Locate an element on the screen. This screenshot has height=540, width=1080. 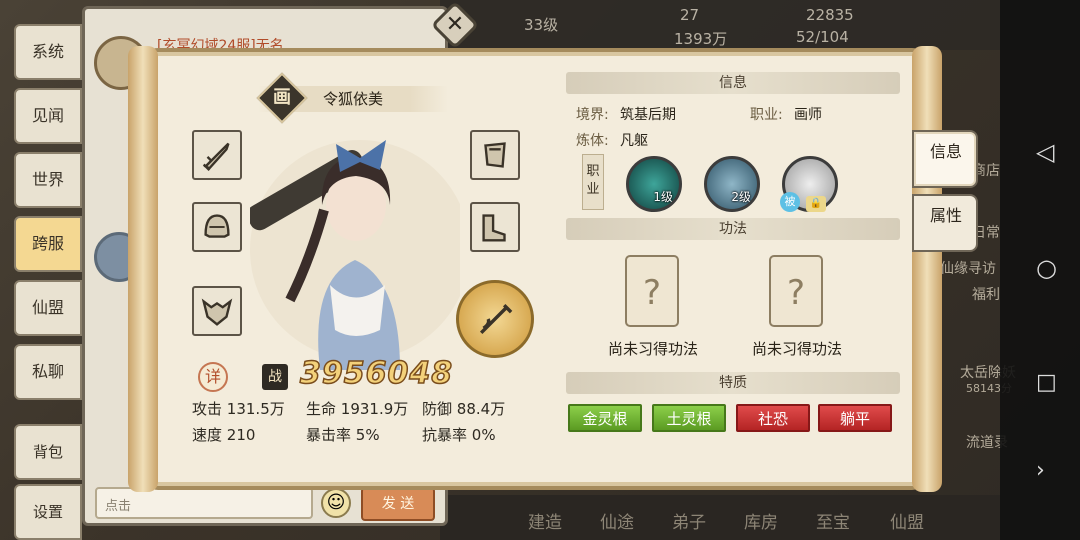
combat-power-value: 3956048 is located at coordinates (376, 373).